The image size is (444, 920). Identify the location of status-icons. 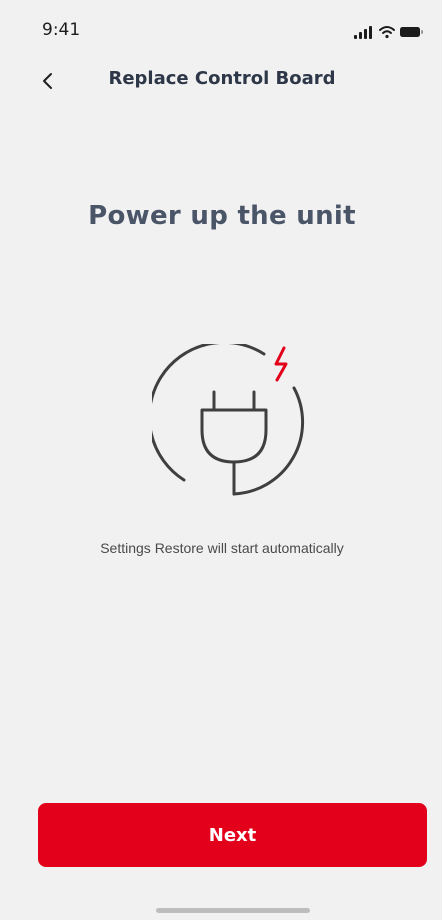
(388, 32).